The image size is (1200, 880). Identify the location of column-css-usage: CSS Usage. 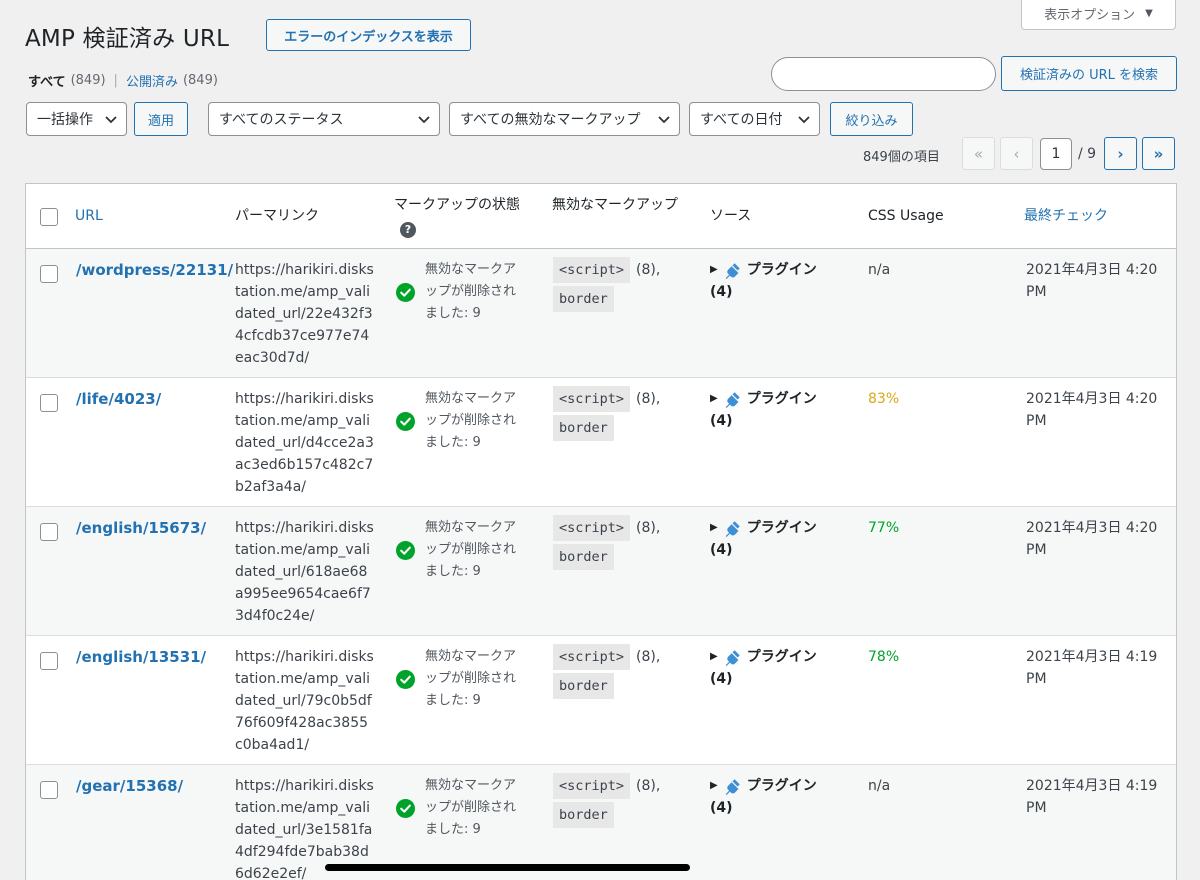
(906, 216).